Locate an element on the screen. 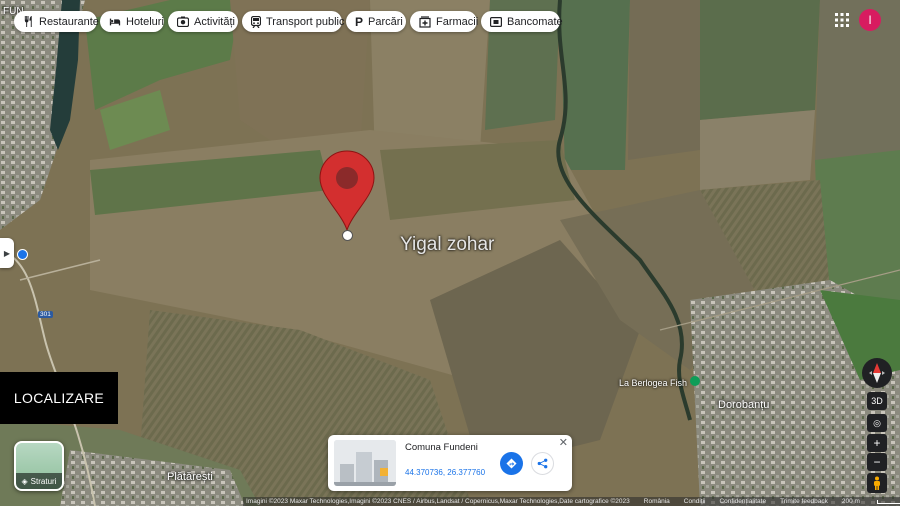 This screenshot has width=900, height=506. terms-link: Condiții is located at coordinates (695, 501).